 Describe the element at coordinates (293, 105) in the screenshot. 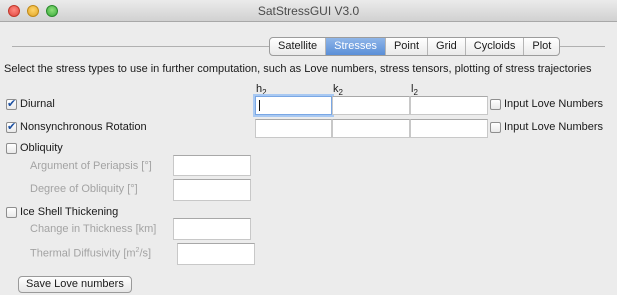

I see `diurnal-h2-input` at that location.